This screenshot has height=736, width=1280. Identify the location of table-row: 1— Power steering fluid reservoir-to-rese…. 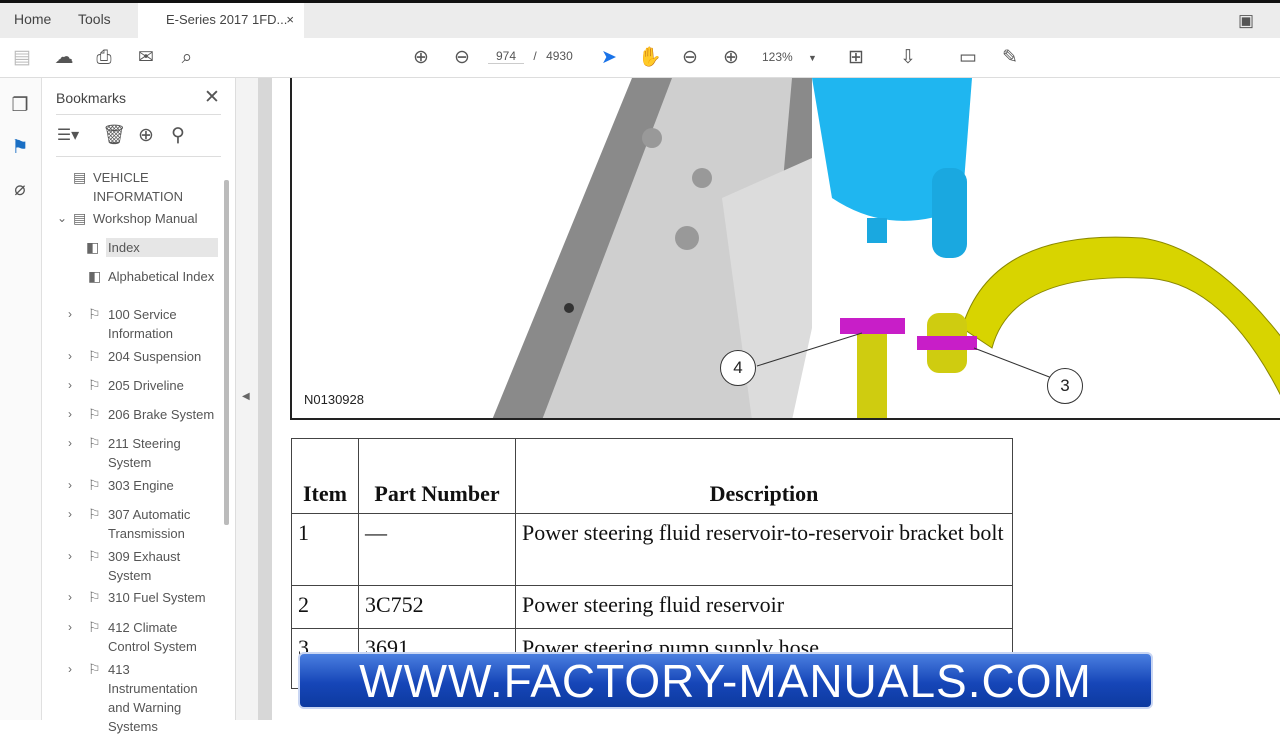
(652, 549).